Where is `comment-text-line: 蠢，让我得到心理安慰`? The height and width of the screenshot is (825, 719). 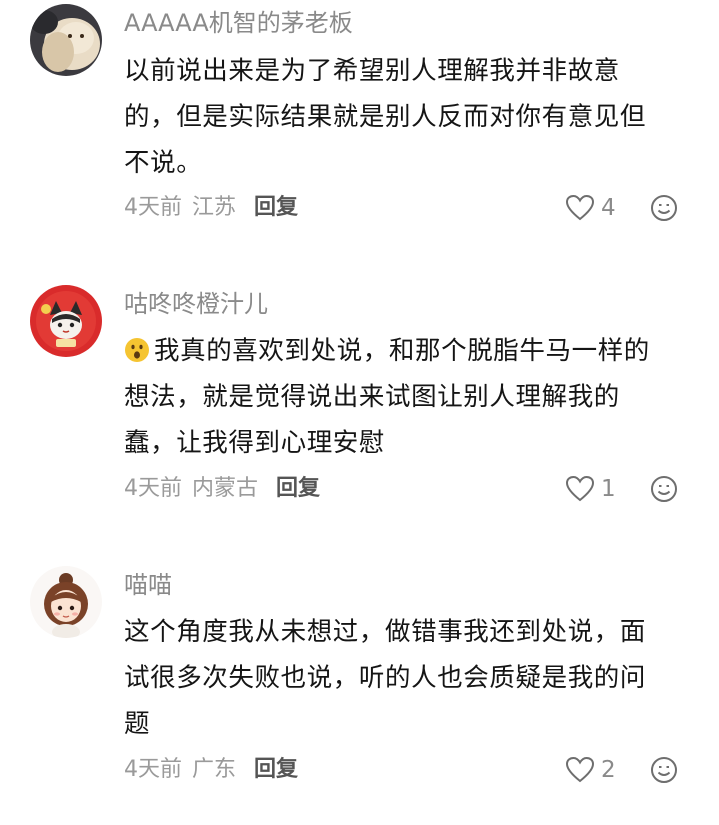
comment-text-line: 蠢，让我得到心理安慰 is located at coordinates (255, 443).